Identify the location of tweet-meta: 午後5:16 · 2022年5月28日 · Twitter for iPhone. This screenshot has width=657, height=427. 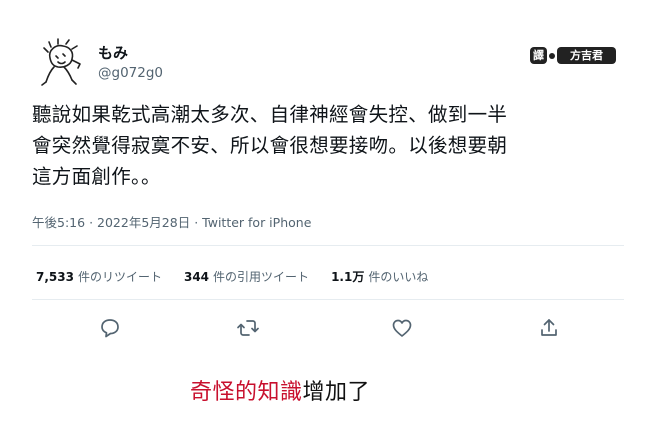
(171, 221).